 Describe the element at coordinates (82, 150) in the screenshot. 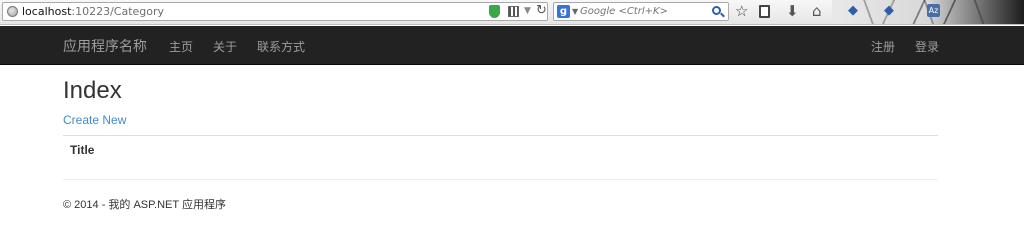

I see `table-header-title: Title` at that location.